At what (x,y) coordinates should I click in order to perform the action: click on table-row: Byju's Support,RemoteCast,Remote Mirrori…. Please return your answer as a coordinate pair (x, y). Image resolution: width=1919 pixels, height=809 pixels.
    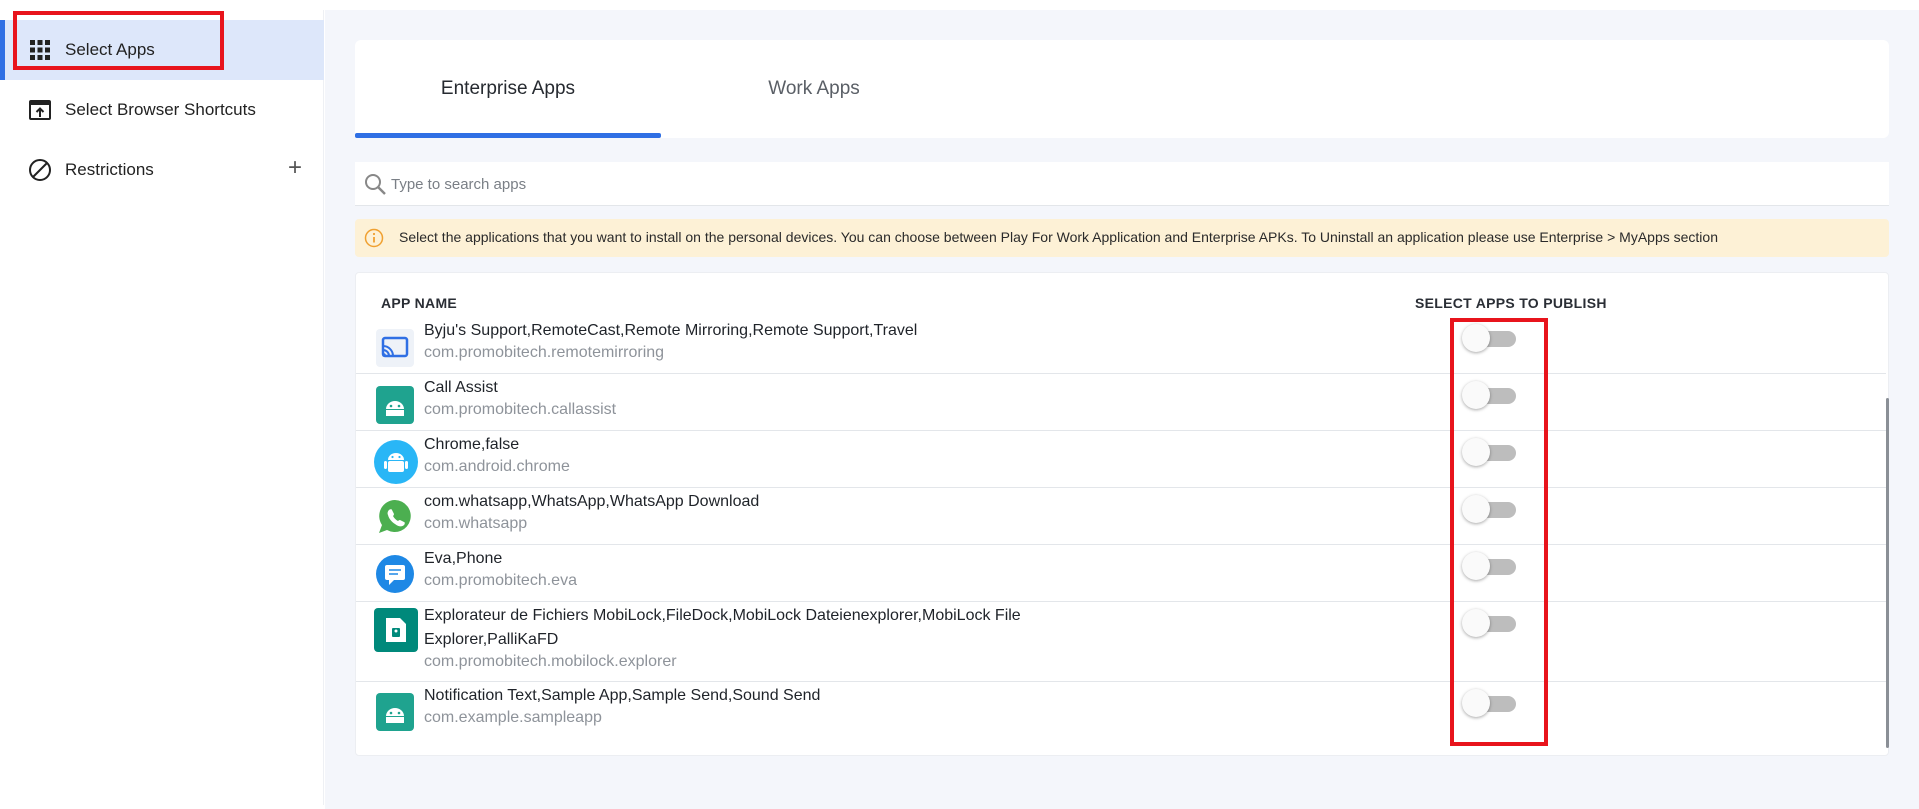
    Looking at the image, I should click on (1121, 345).